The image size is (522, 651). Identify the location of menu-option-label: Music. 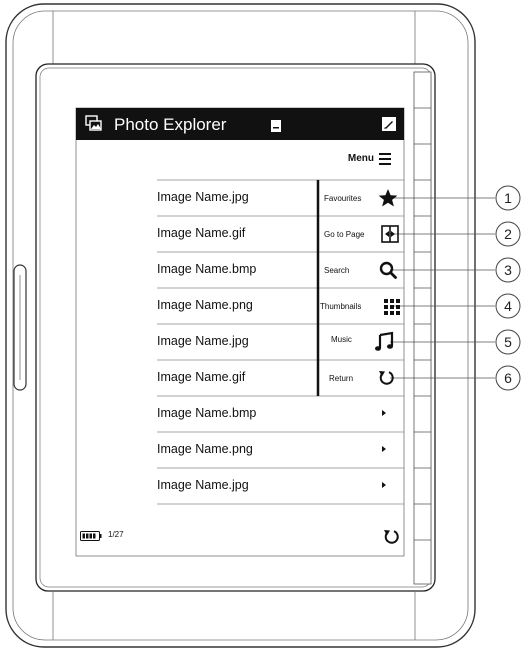
(341, 339).